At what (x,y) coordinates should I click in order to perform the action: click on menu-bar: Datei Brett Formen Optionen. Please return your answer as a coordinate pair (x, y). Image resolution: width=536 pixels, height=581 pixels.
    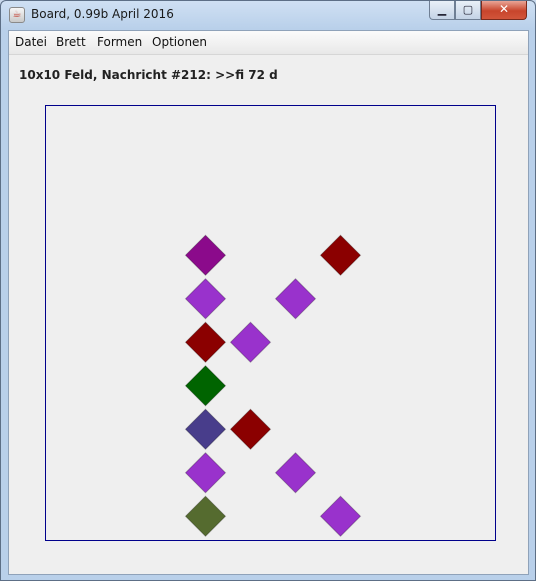
    Looking at the image, I should click on (268, 43).